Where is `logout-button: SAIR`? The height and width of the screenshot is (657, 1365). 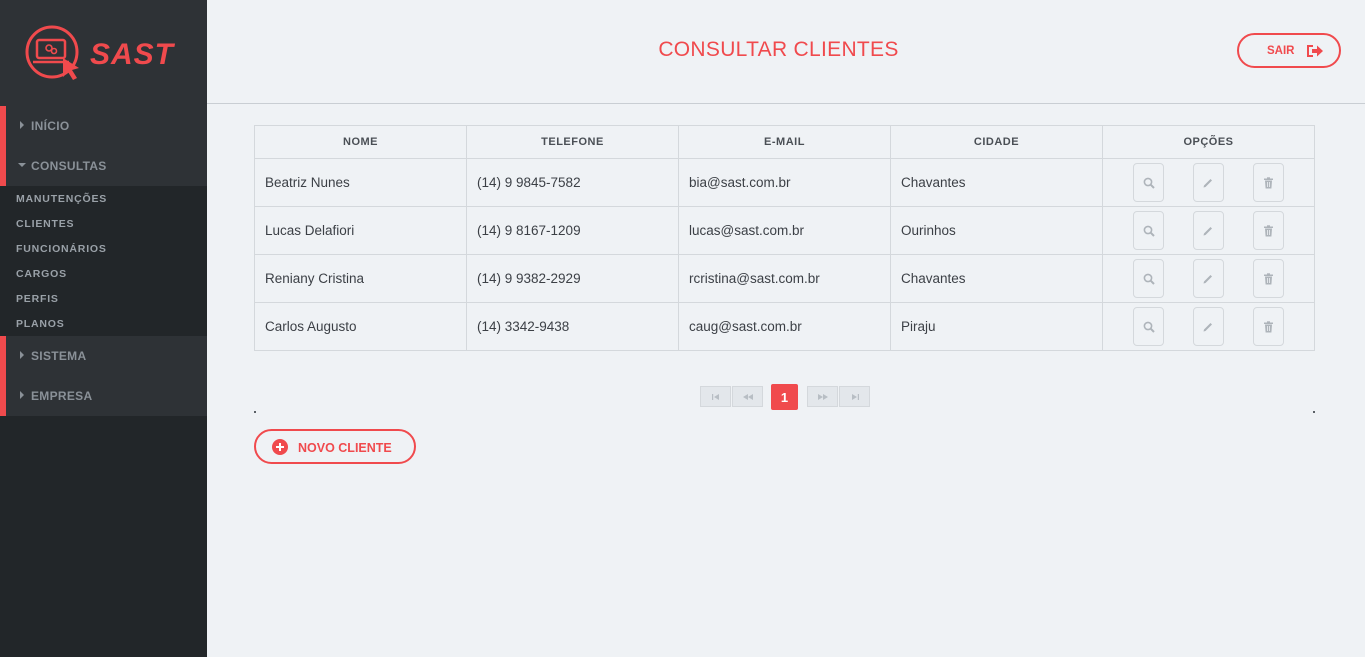
logout-button: SAIR is located at coordinates (1289, 50).